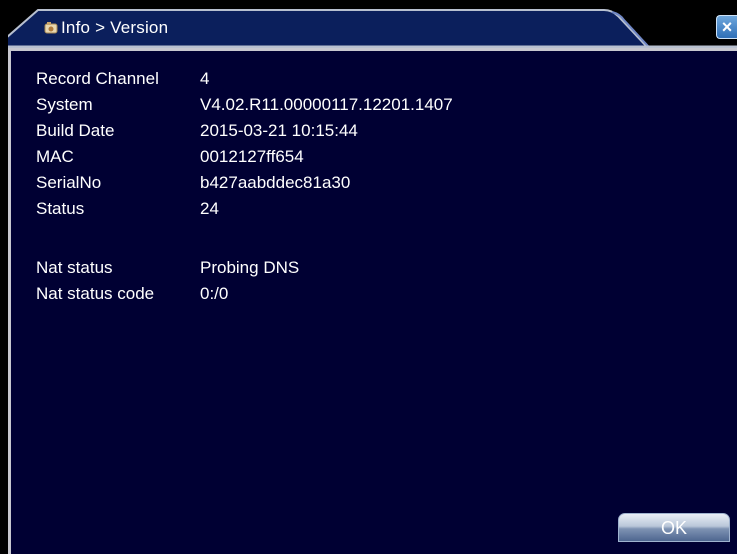  I want to click on info-label: Record Channel, so click(97, 78).